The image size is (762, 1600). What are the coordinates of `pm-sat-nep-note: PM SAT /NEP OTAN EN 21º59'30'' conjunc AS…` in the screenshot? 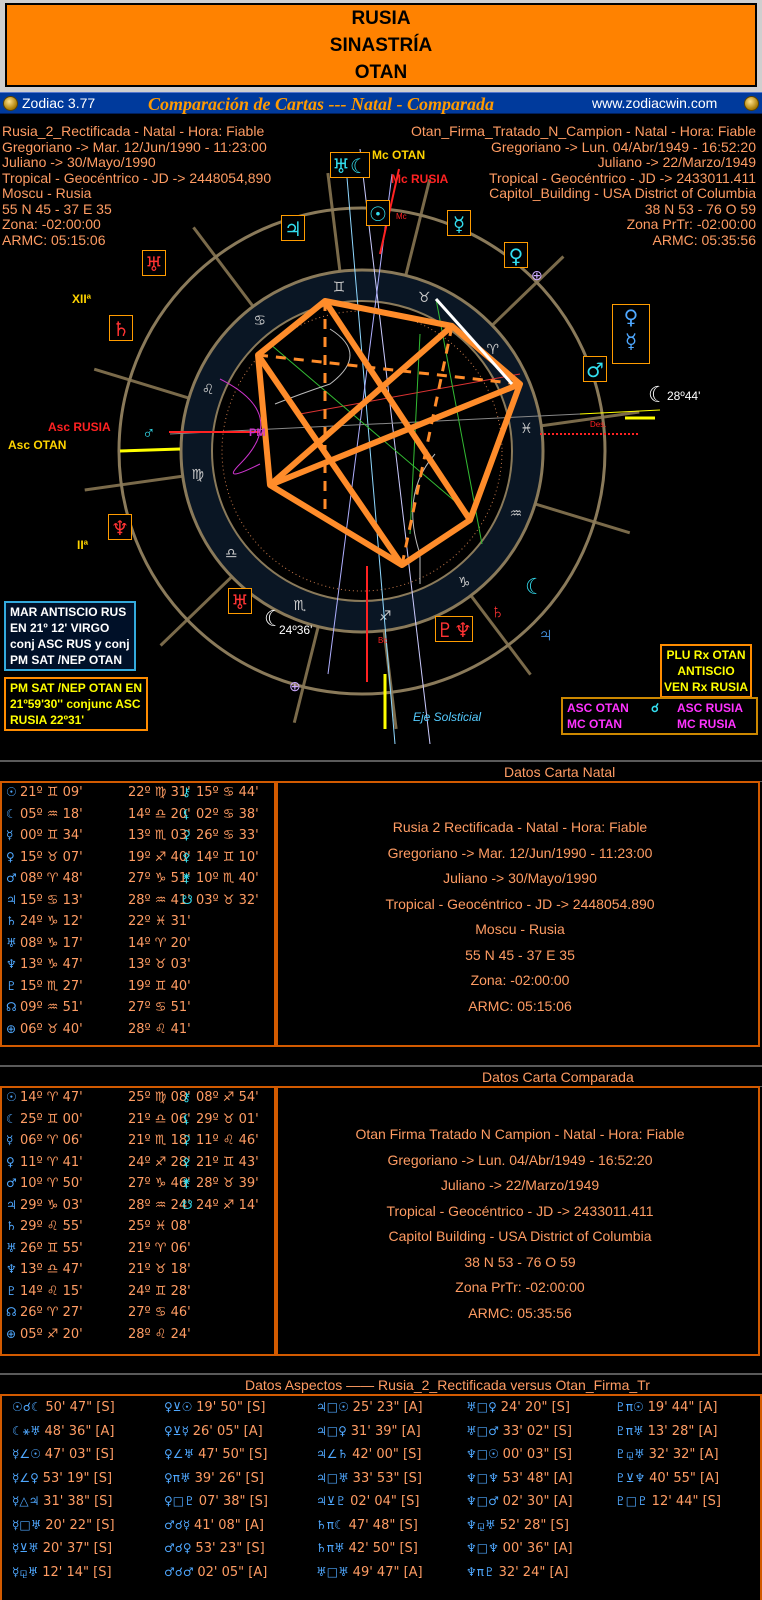 It's located at (76, 704).